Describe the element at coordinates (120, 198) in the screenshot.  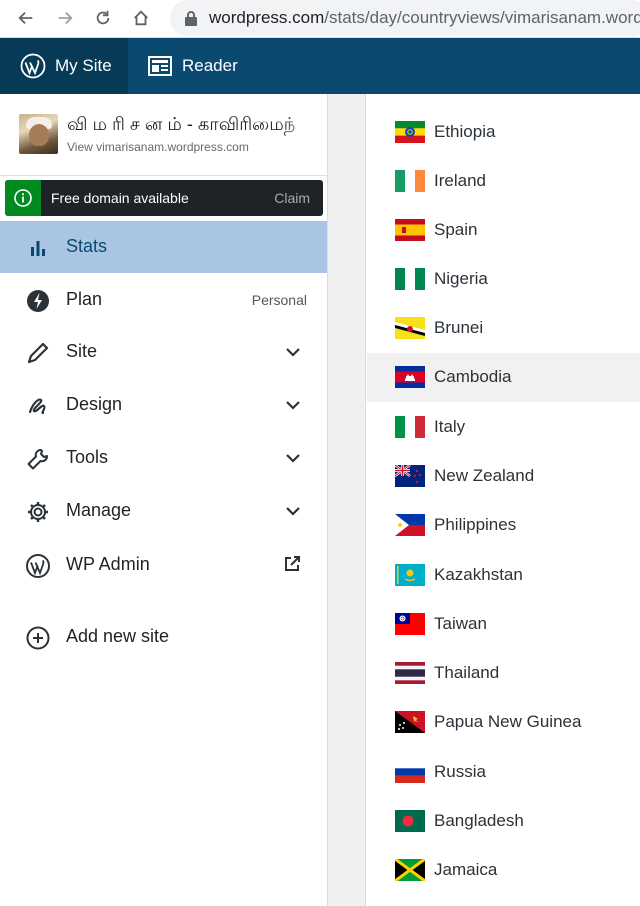
I see `notice-text: Free domain available` at that location.